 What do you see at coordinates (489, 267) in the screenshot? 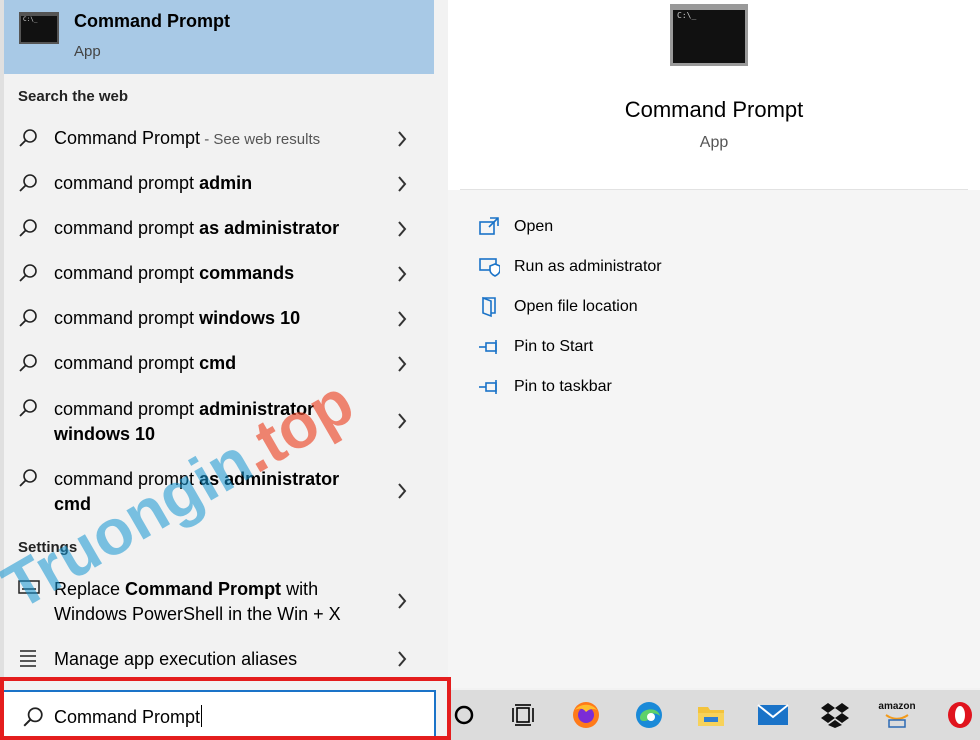
I see `shield-icon` at bounding box center [489, 267].